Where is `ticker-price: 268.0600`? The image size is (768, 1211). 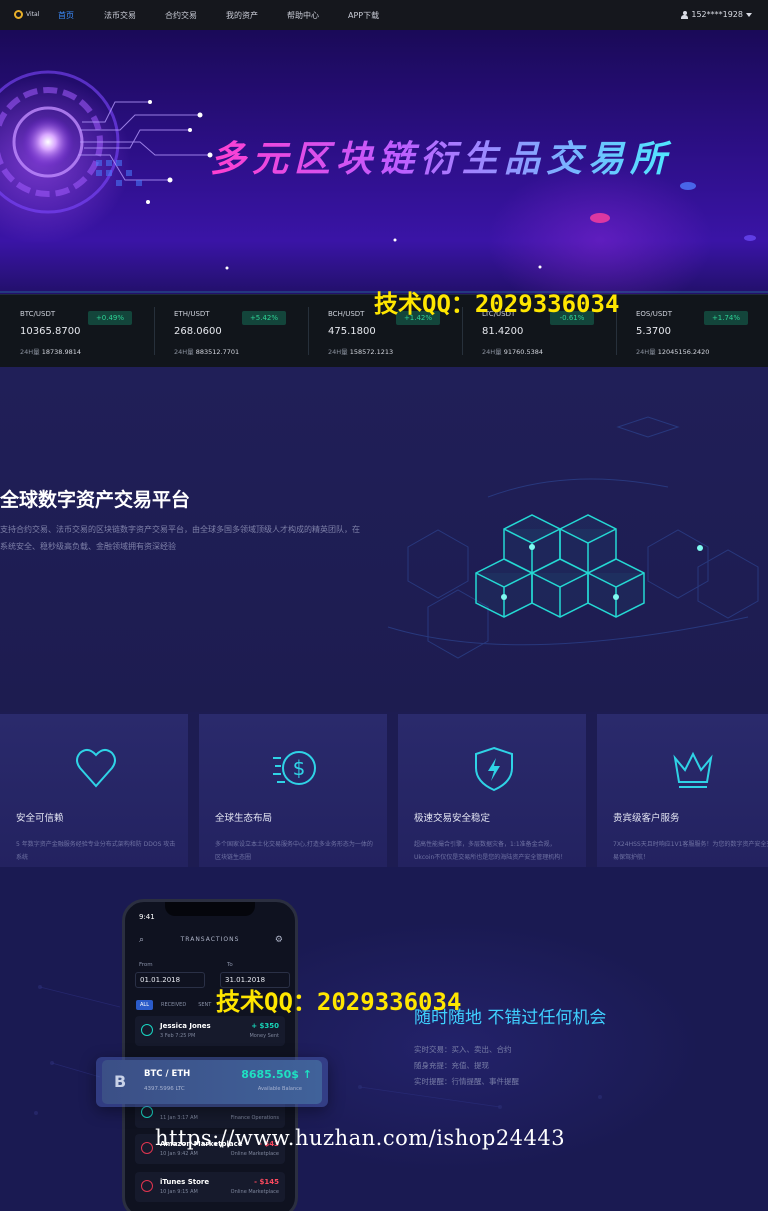
ticker-price: 268.0600 is located at coordinates (198, 331).